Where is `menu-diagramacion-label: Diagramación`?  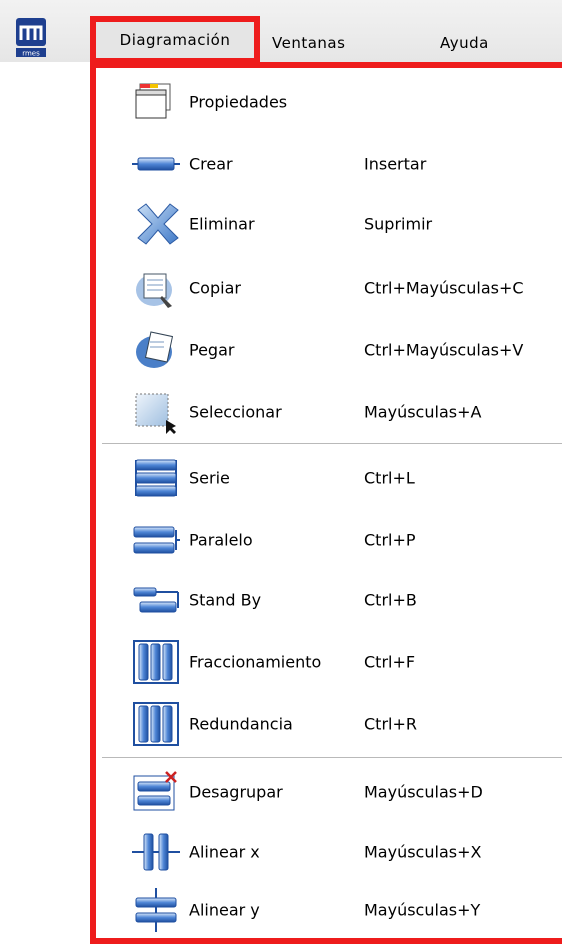 menu-diagramacion-label: Diagramación is located at coordinates (175, 40).